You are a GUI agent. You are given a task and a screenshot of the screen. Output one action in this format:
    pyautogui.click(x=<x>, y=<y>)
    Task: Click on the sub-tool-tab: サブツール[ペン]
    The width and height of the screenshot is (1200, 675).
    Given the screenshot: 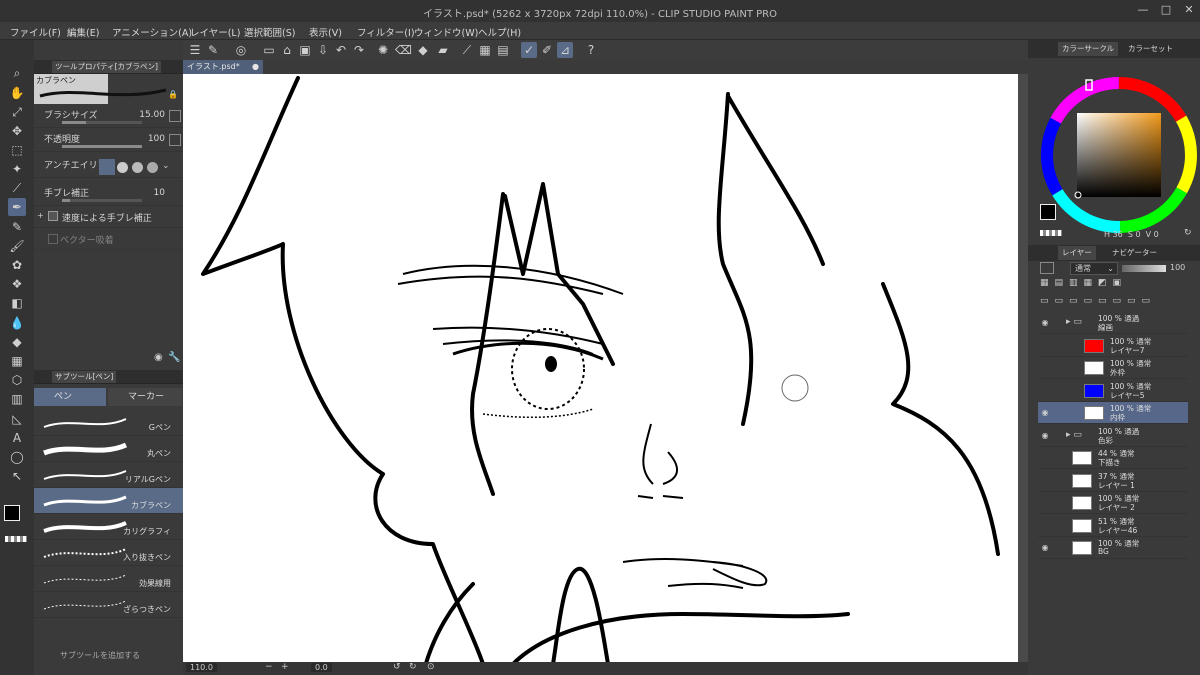 What is the action you would take?
    pyautogui.click(x=84, y=377)
    